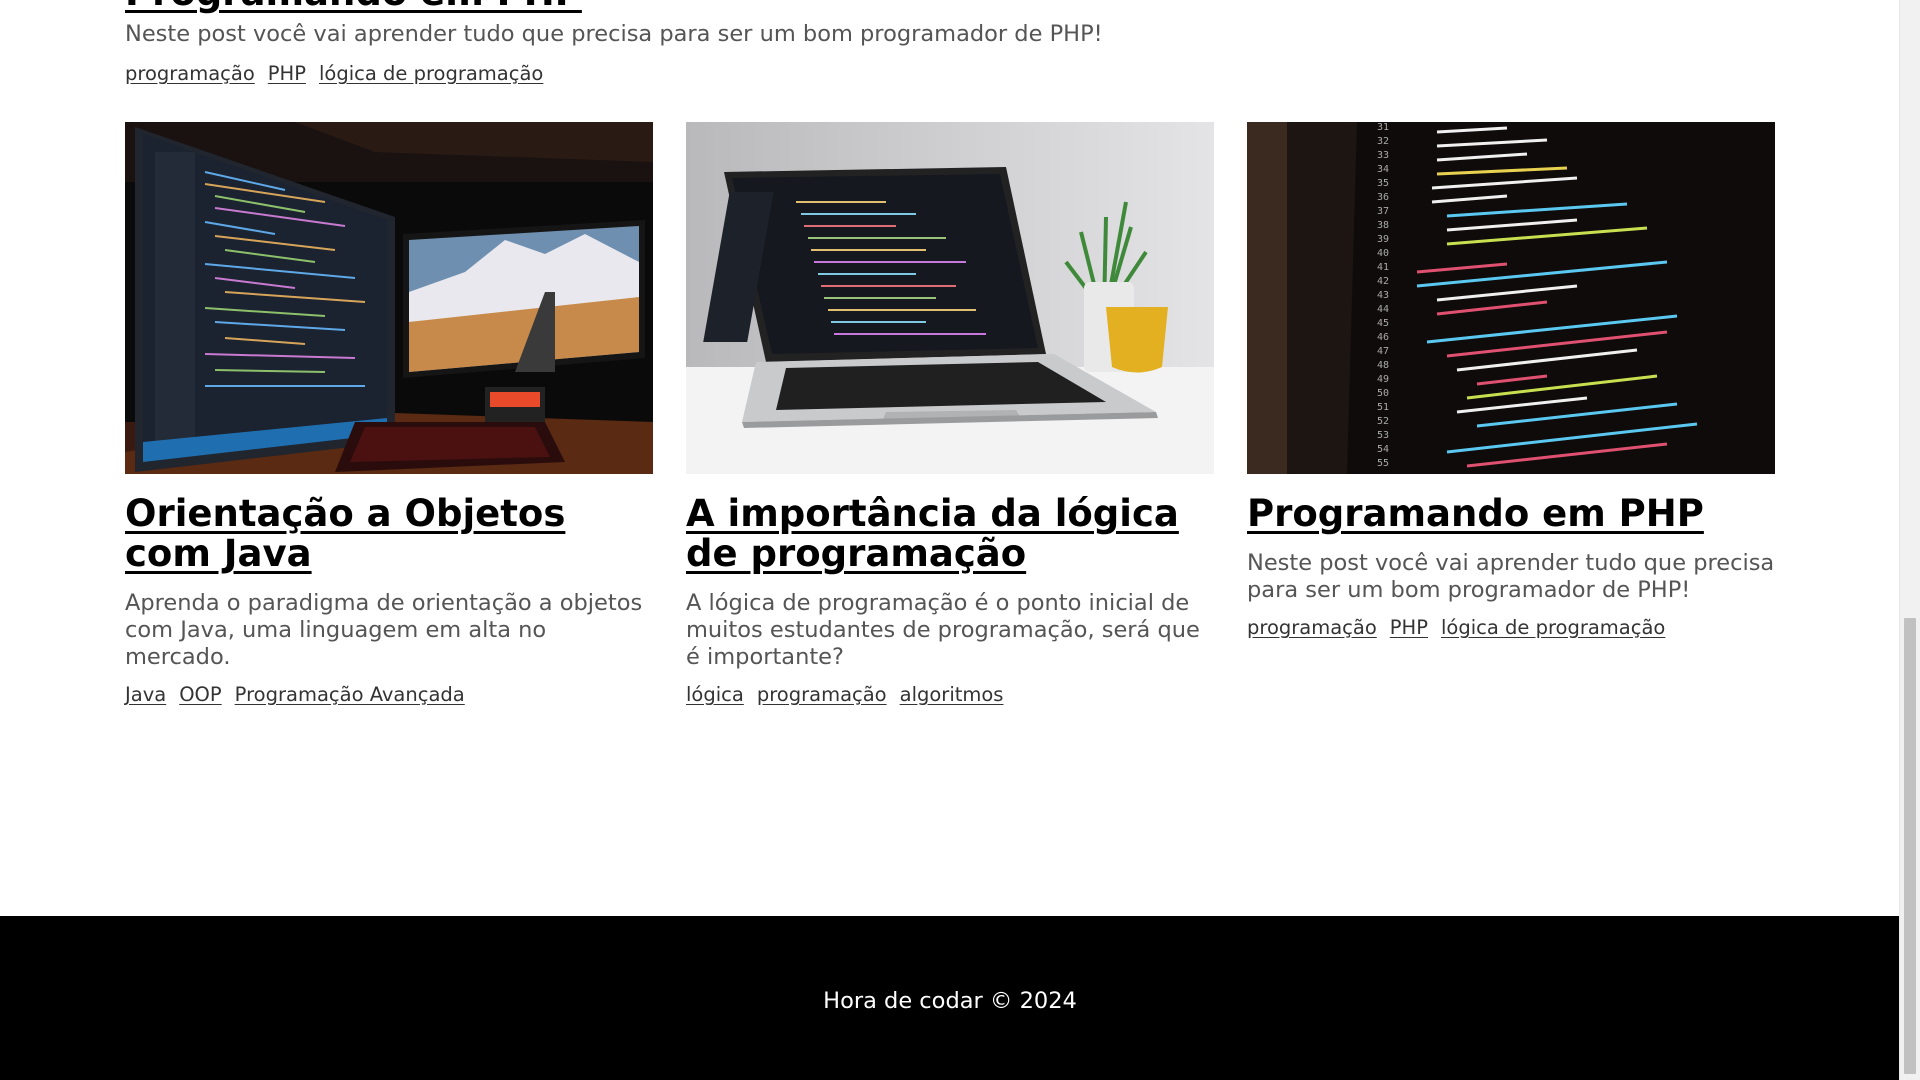  What do you see at coordinates (1383, 183) in the screenshot?
I see `svg-text: 35` at bounding box center [1383, 183].